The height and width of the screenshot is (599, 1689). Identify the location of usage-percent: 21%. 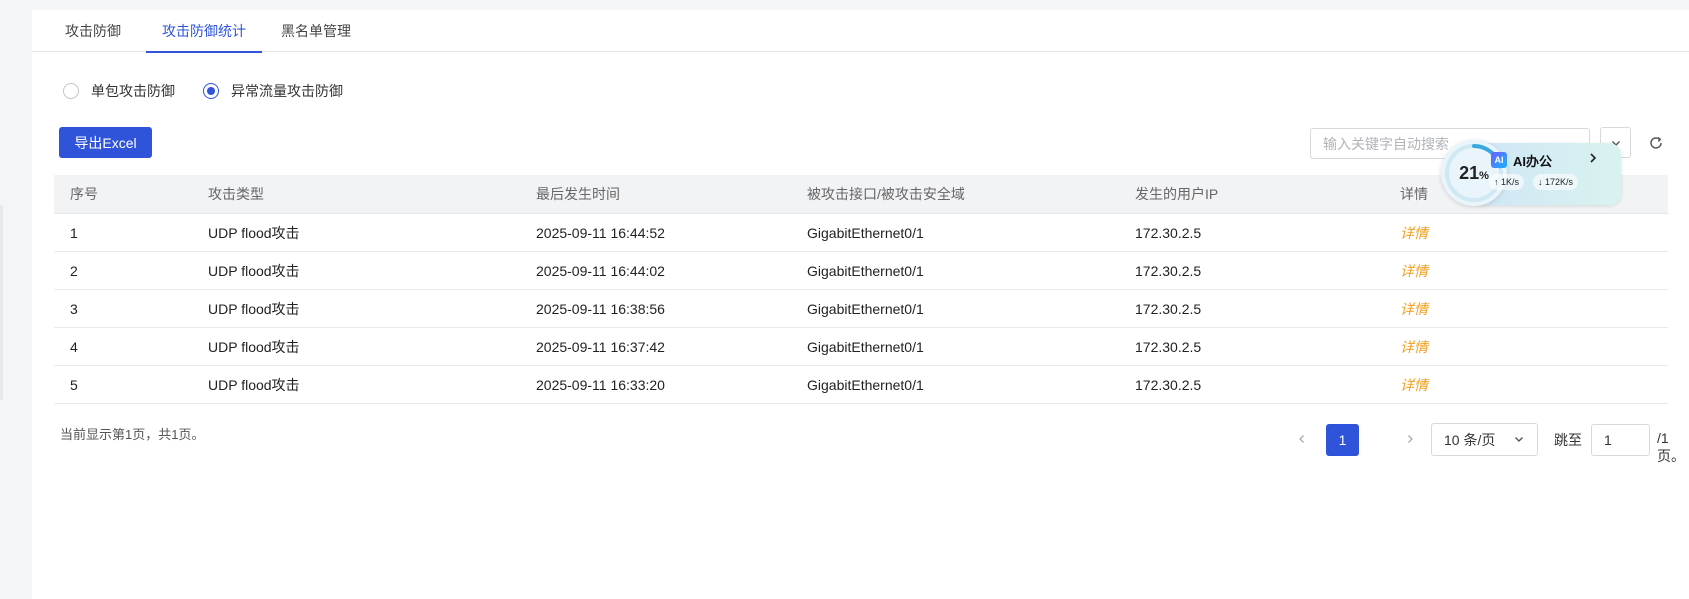
(1474, 172).